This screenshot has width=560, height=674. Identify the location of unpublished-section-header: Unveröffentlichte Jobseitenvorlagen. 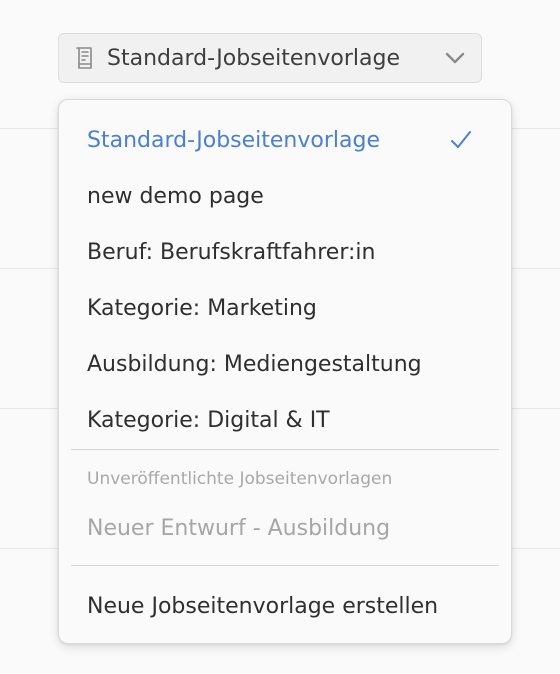
(240, 479).